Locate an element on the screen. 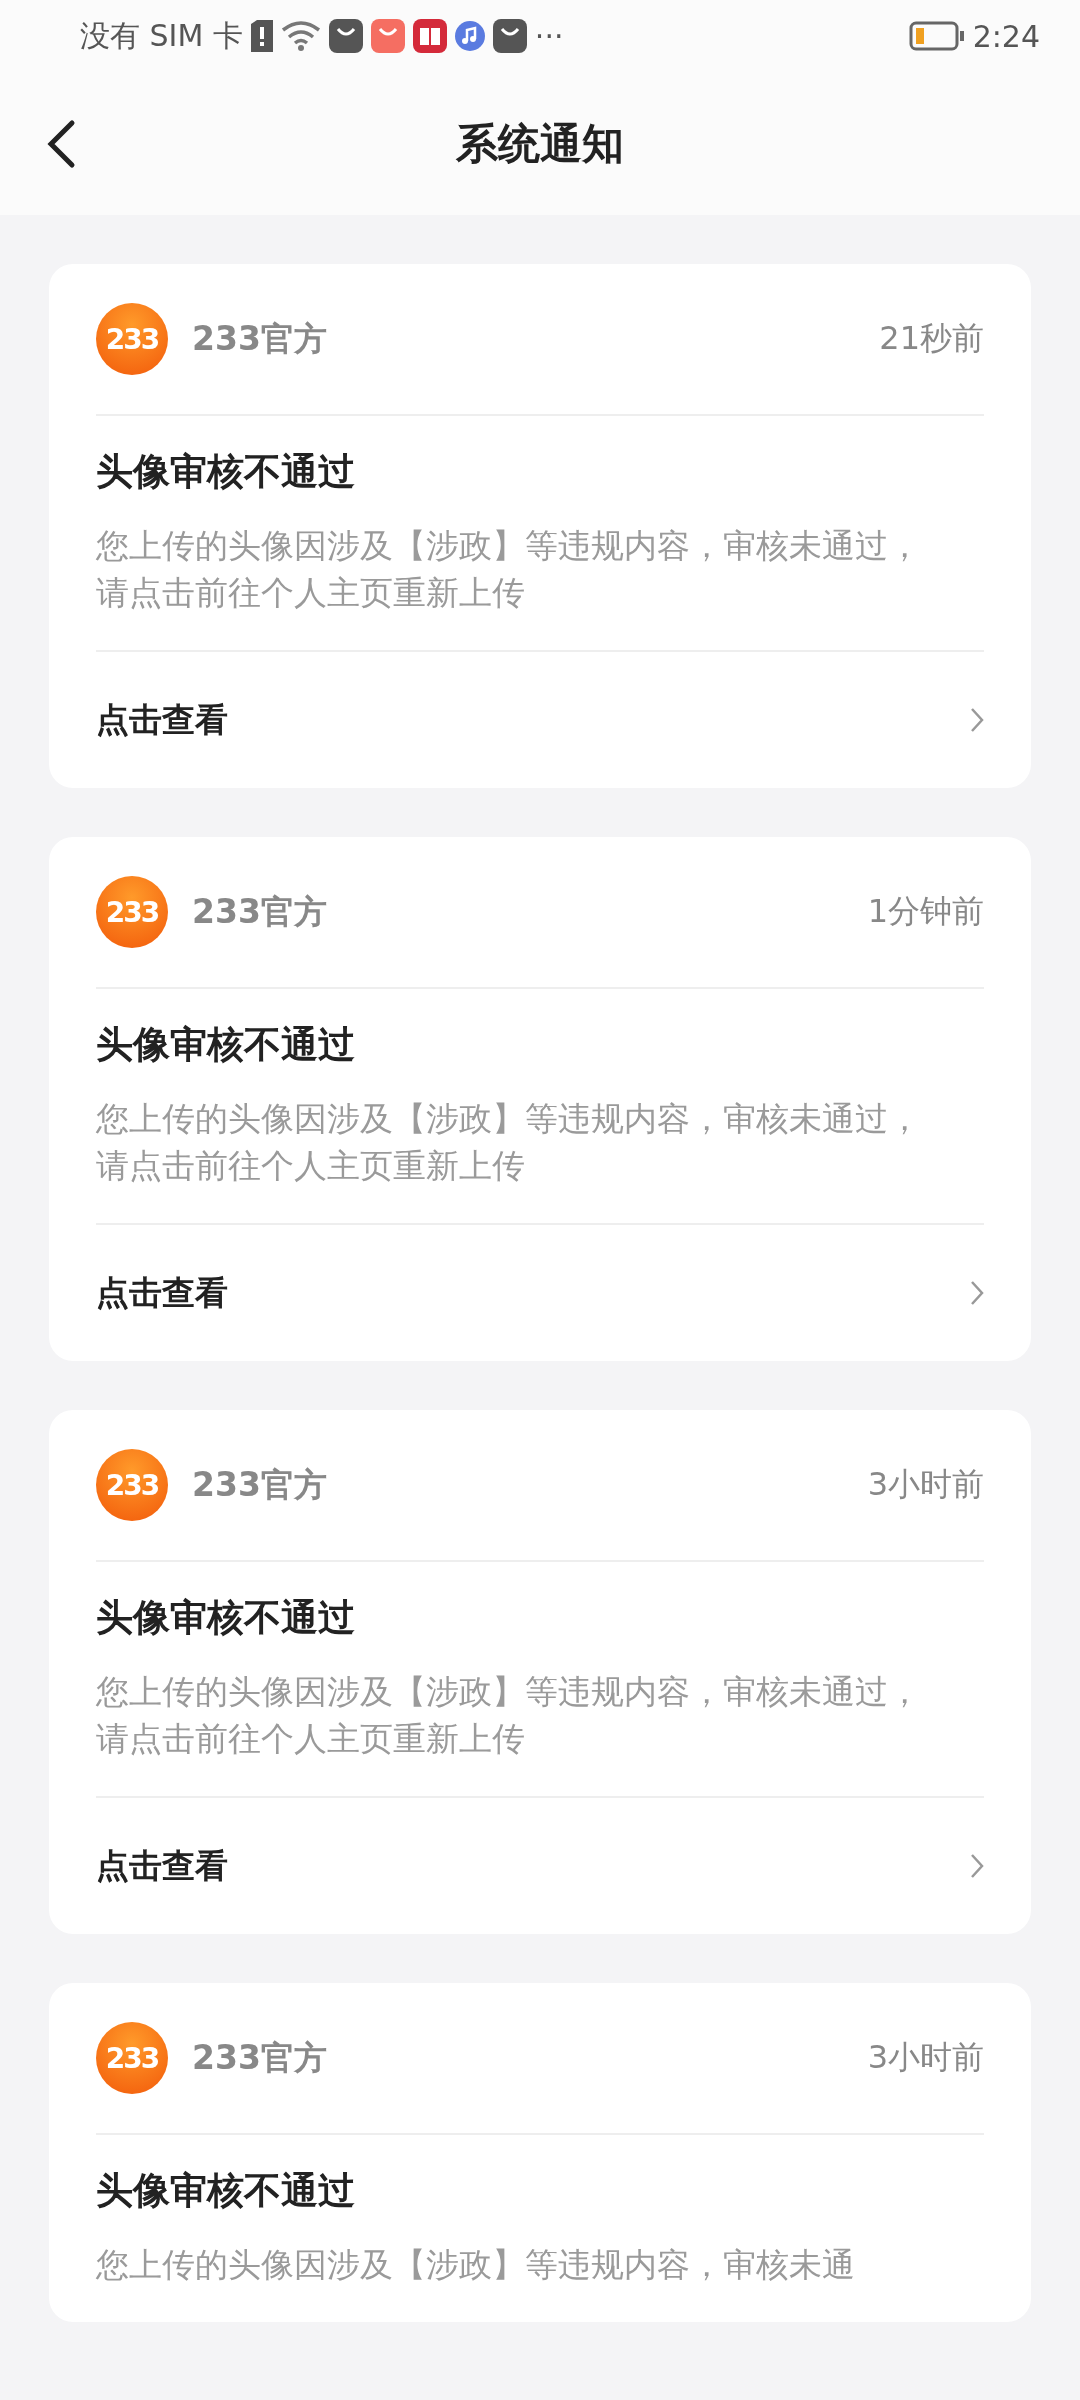 Image resolution: width=1080 pixels, height=2400 pixels. notification-body: 您上传的头像因涉及【涉政】等违规内容，审核未通 is located at coordinates (476, 2265).